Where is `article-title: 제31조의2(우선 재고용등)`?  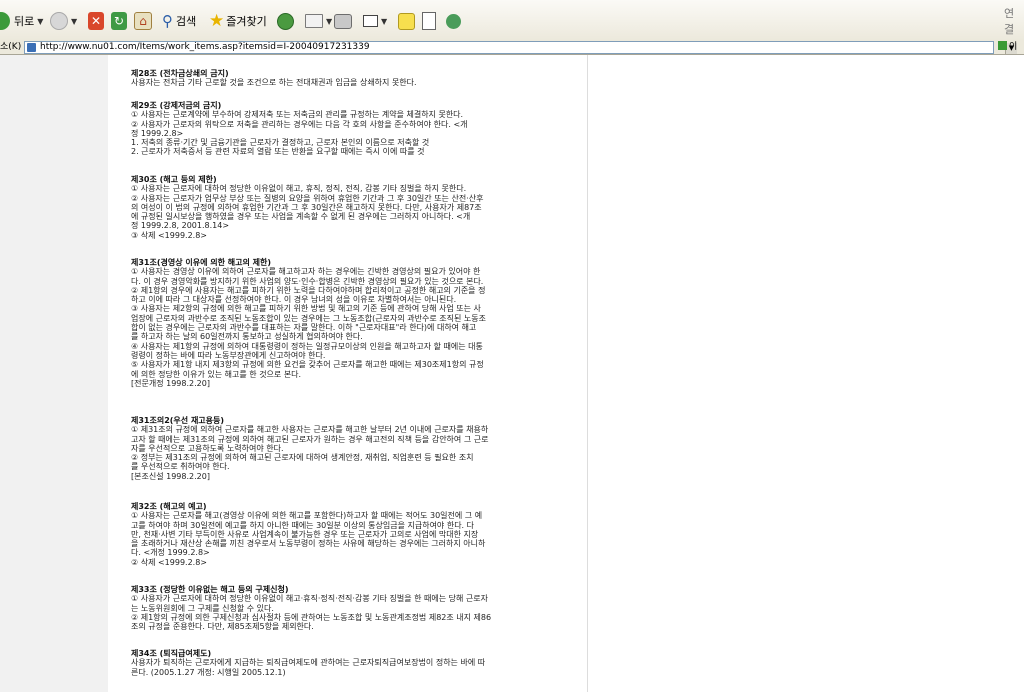 article-title: 제31조의2(우선 재고용등) is located at coordinates (178, 420).